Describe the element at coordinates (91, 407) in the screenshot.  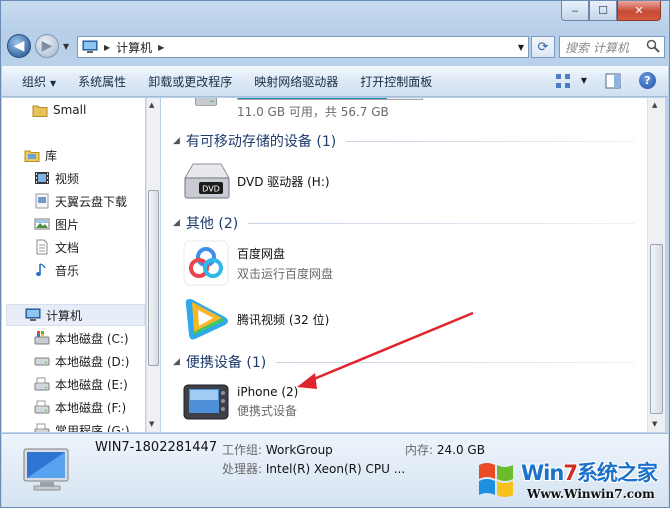
I see `nav-item-label: 本地磁盘 (F:)` at that location.